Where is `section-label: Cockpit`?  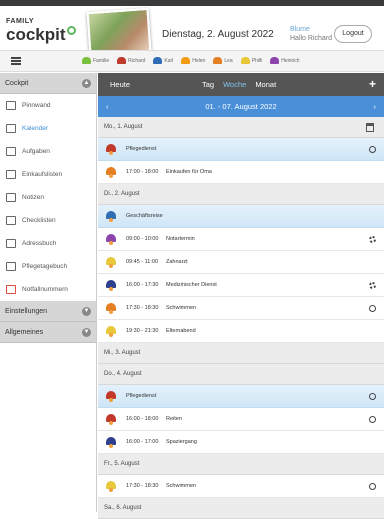
section-label: Cockpit is located at coordinates (17, 83).